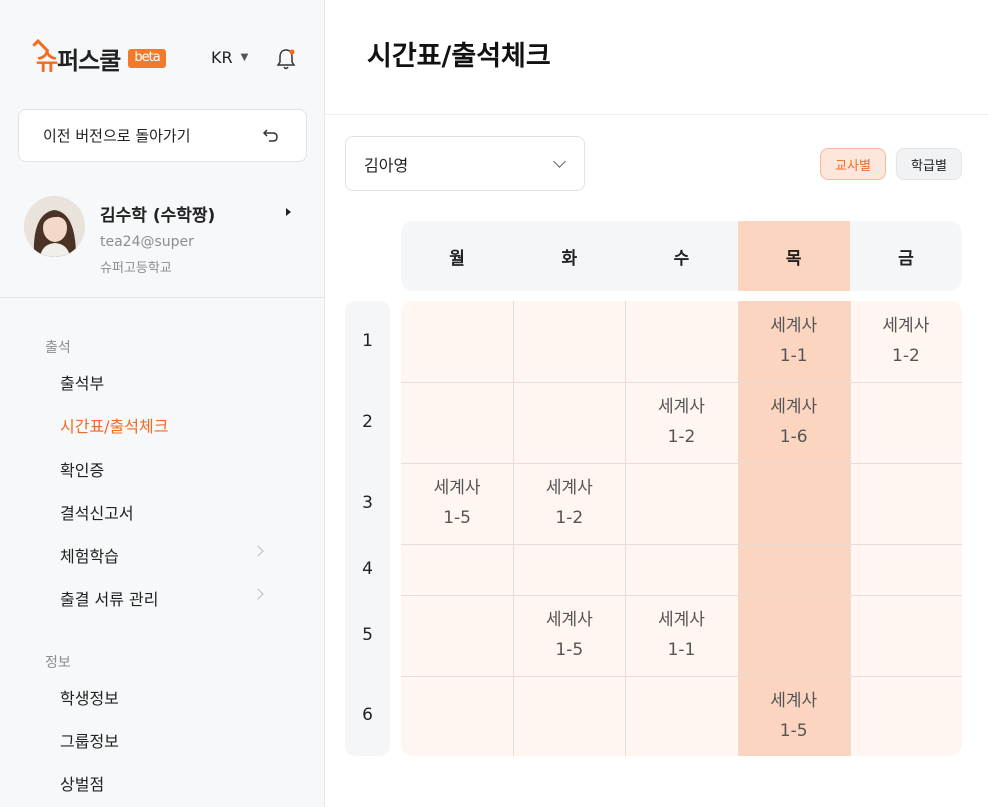 This screenshot has width=988, height=807. I want to click on day-header-4: 금, so click(906, 258).